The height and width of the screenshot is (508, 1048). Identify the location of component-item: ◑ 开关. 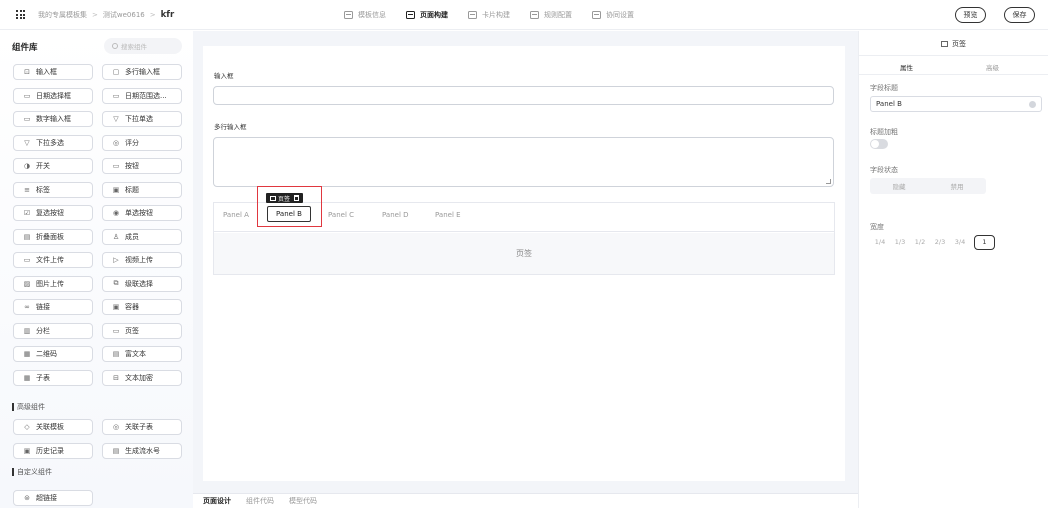
(53, 166).